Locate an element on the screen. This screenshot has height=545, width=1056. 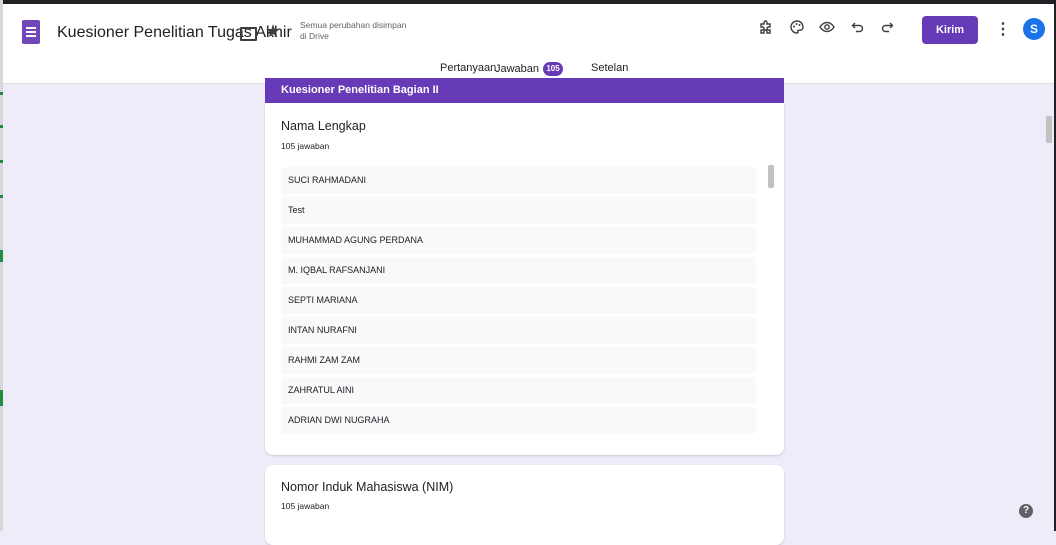
list-item: ADRIAN DWI NUGRAHA is located at coordinates (518, 420).